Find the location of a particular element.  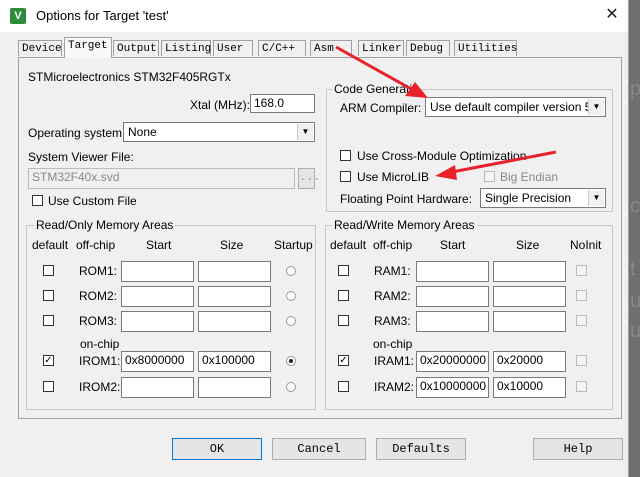

compiler-arrow-shaft is located at coordinates (374, 68).